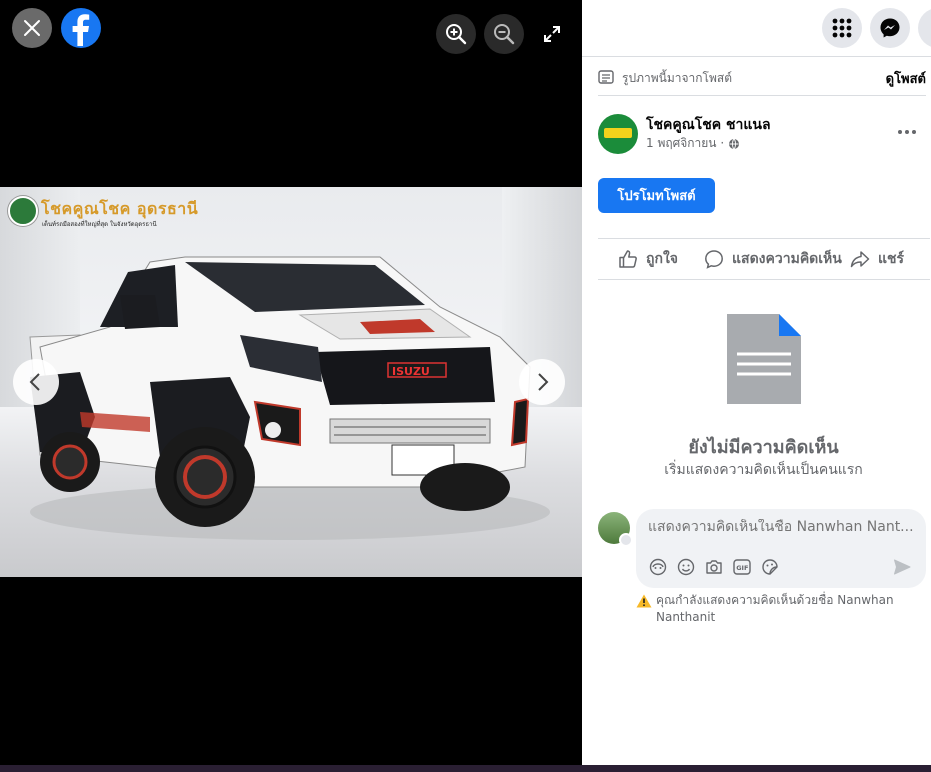  I want to click on fullscreen-button, so click(552, 34).